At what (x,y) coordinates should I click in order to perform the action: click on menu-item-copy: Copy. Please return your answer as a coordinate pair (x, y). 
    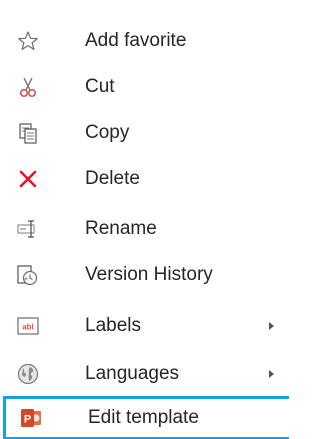
    Looking at the image, I should click on (144, 133).